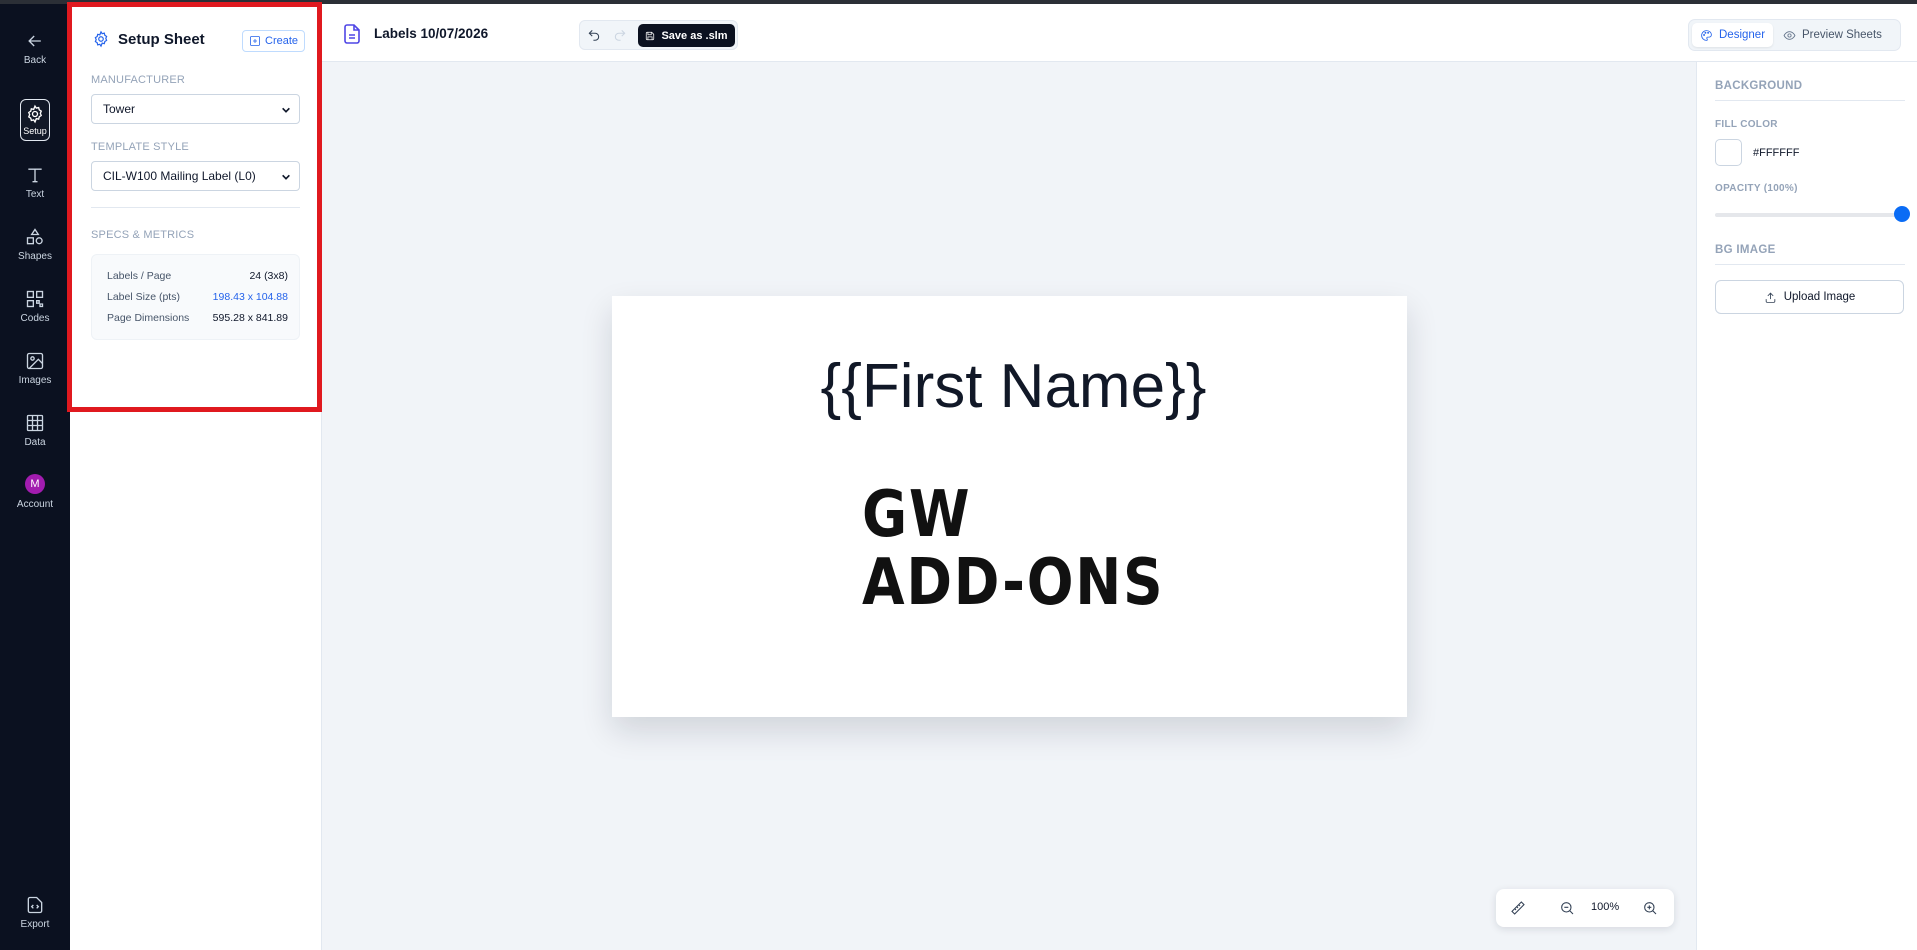 This screenshot has height=950, width=1917. I want to click on upload-icon, so click(1770, 297).